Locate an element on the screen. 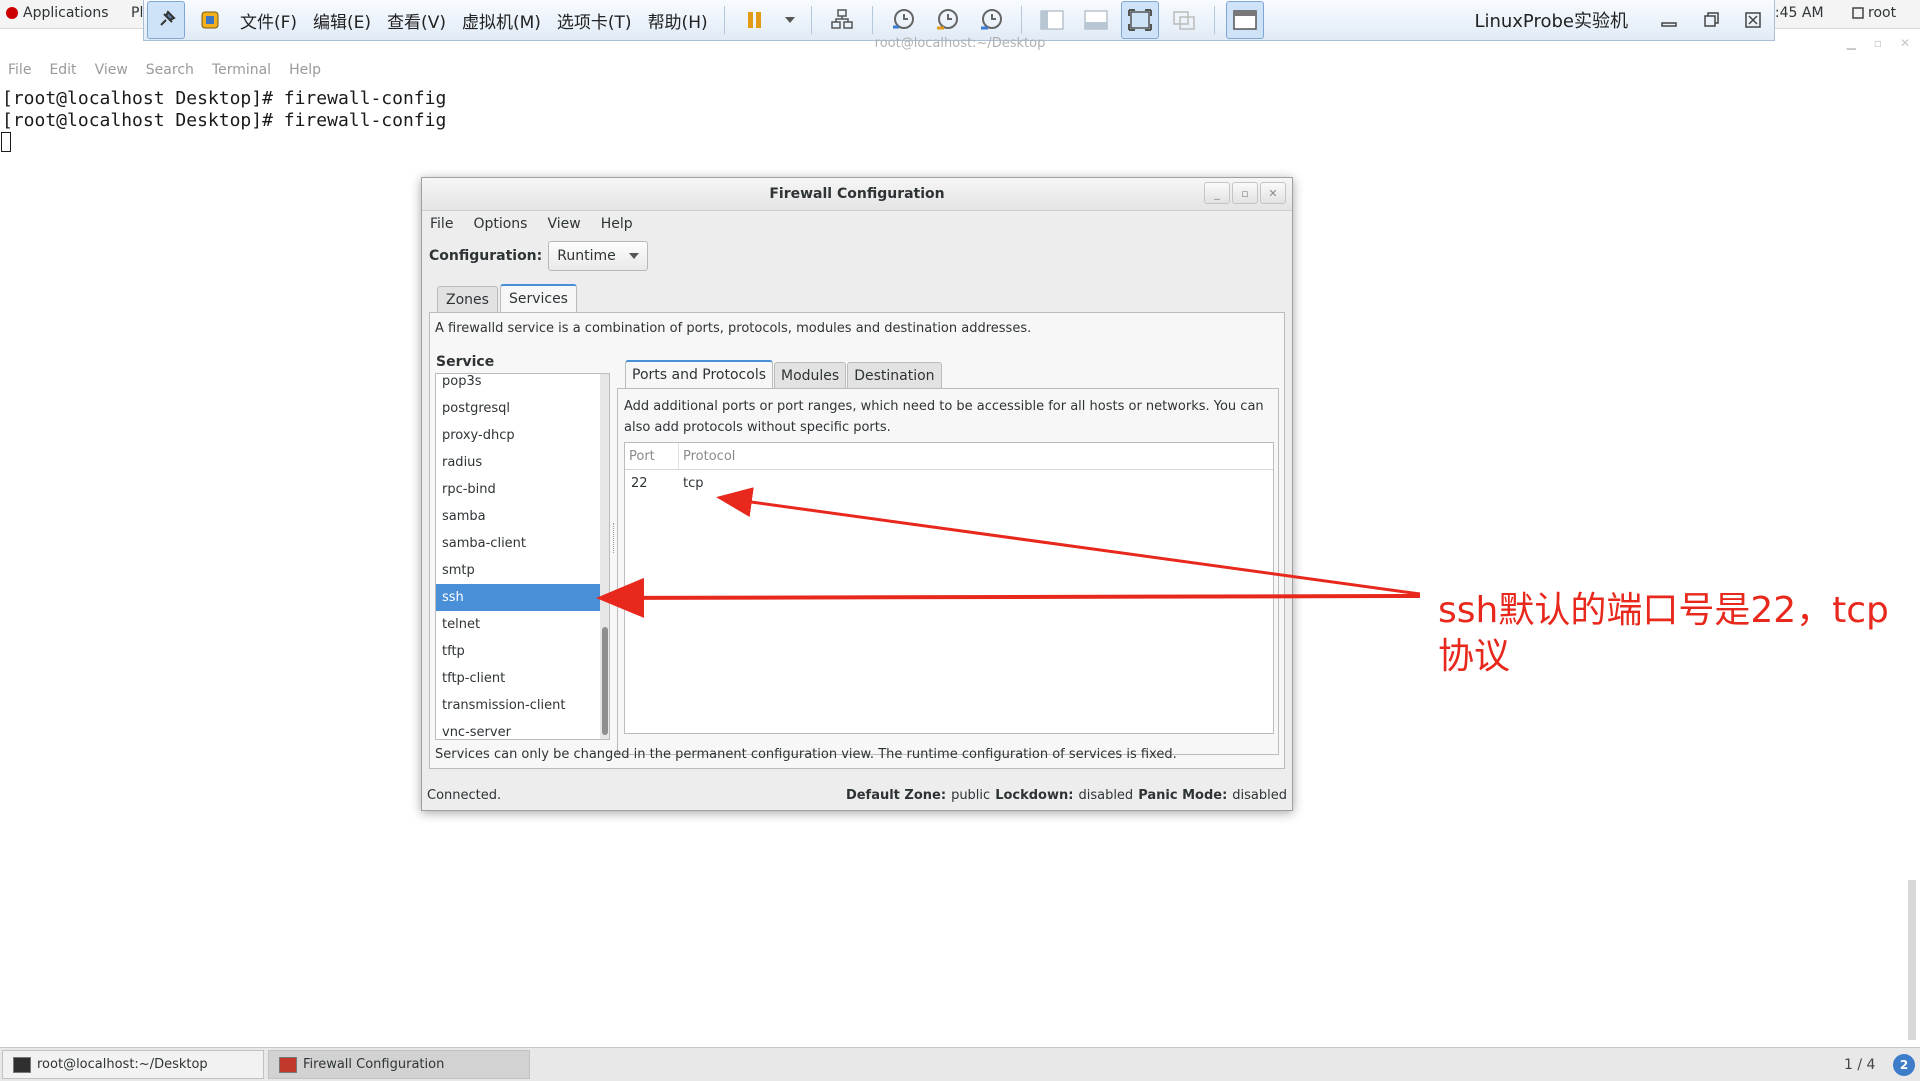 Image resolution: width=1920 pixels, height=1081 pixels. task-label: root@localhost:~/Desktop is located at coordinates (122, 1064).